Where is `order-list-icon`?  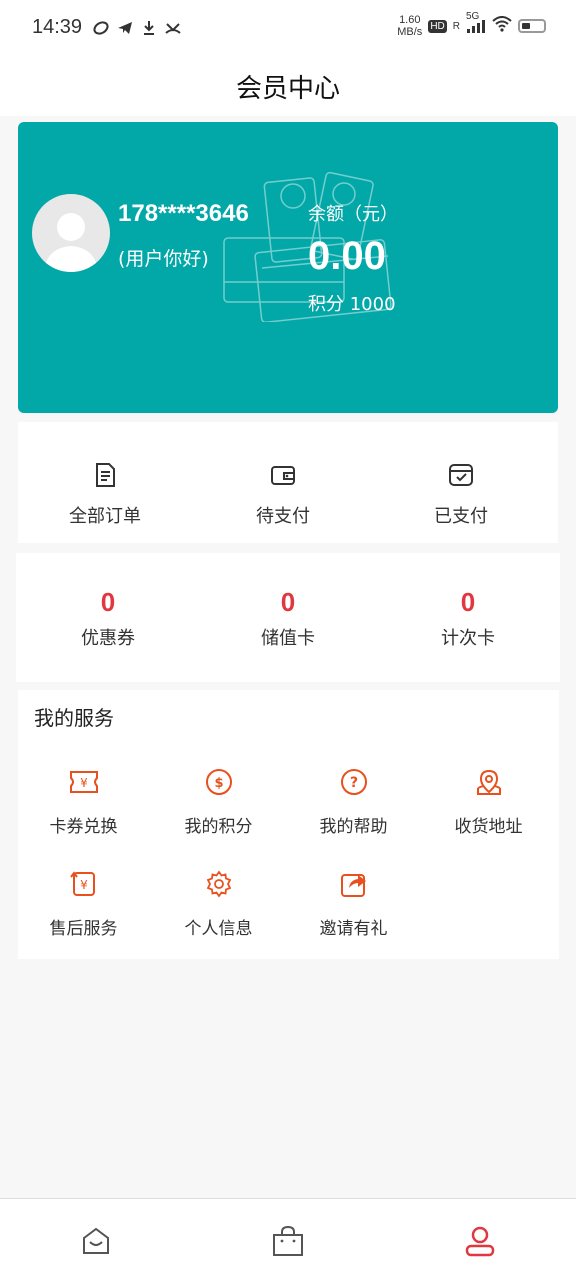 order-list-icon is located at coordinates (105, 475).